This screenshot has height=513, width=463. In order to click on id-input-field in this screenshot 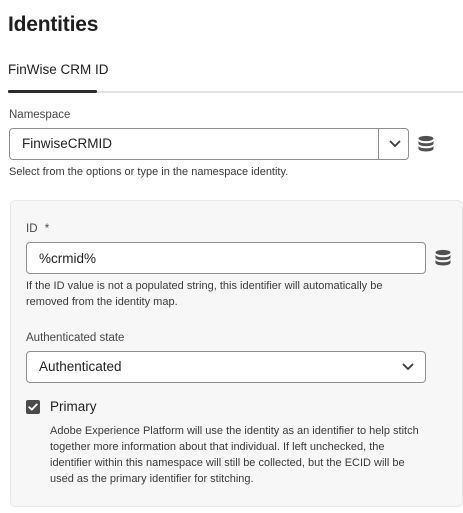, I will do `click(226, 258)`.